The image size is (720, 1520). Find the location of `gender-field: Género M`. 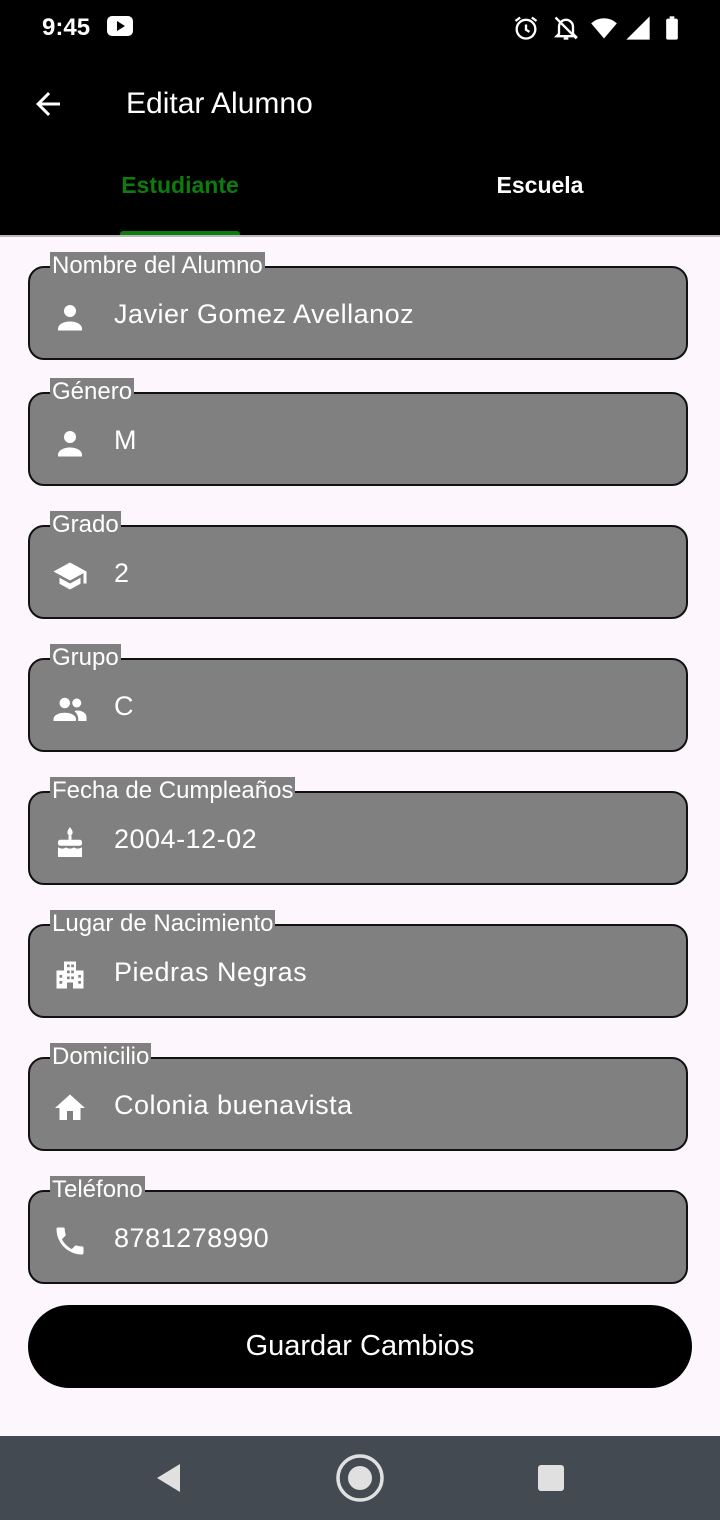

gender-field: Género M is located at coordinates (358, 432).